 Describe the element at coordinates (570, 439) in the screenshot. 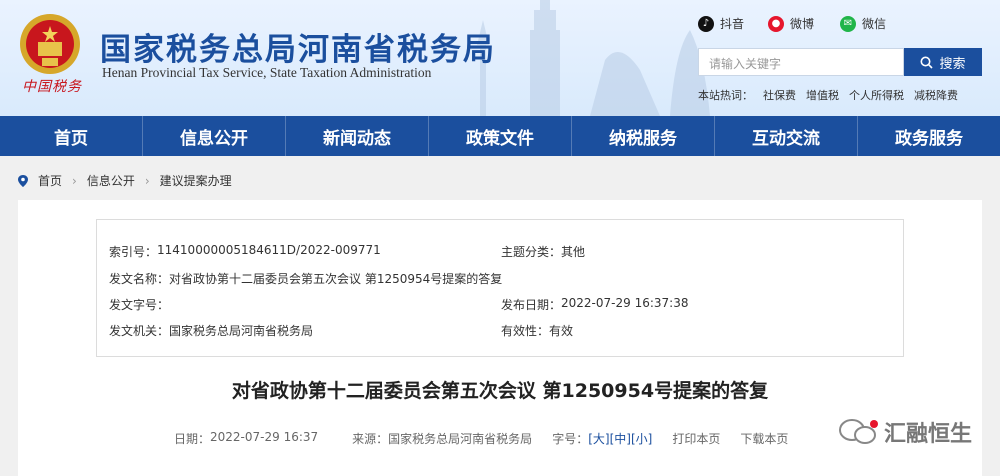

I see `font-size-label: 字号：` at that location.